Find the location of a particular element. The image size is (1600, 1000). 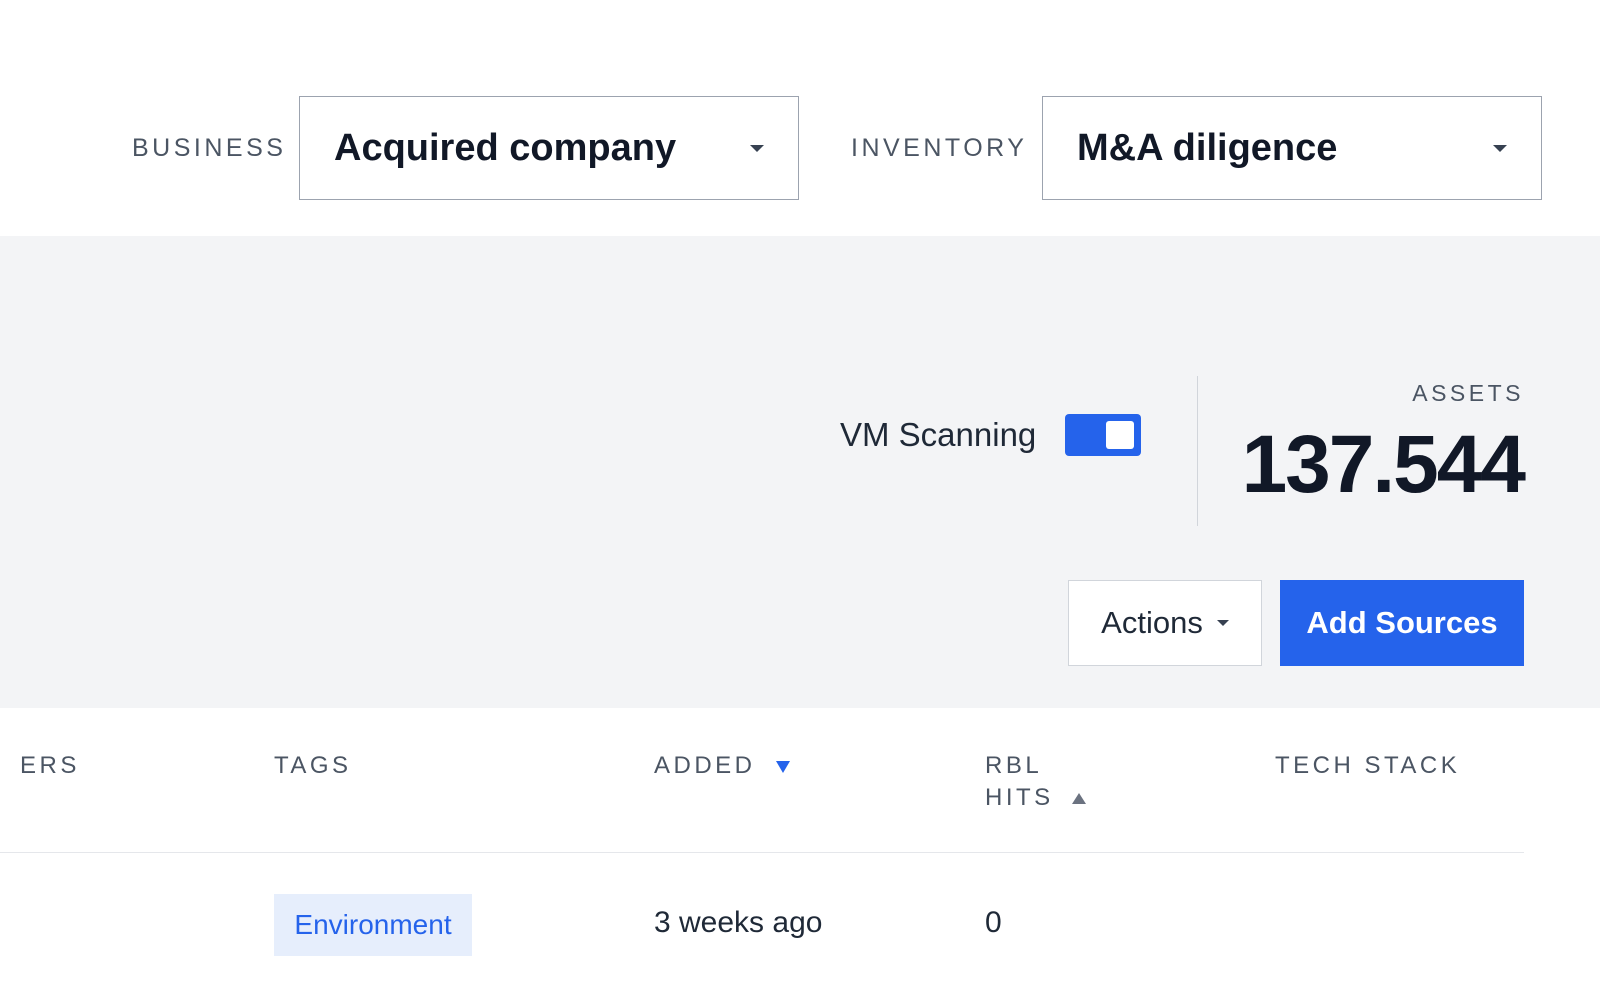

inventory-select-value: M&A diligence is located at coordinates (1207, 147).